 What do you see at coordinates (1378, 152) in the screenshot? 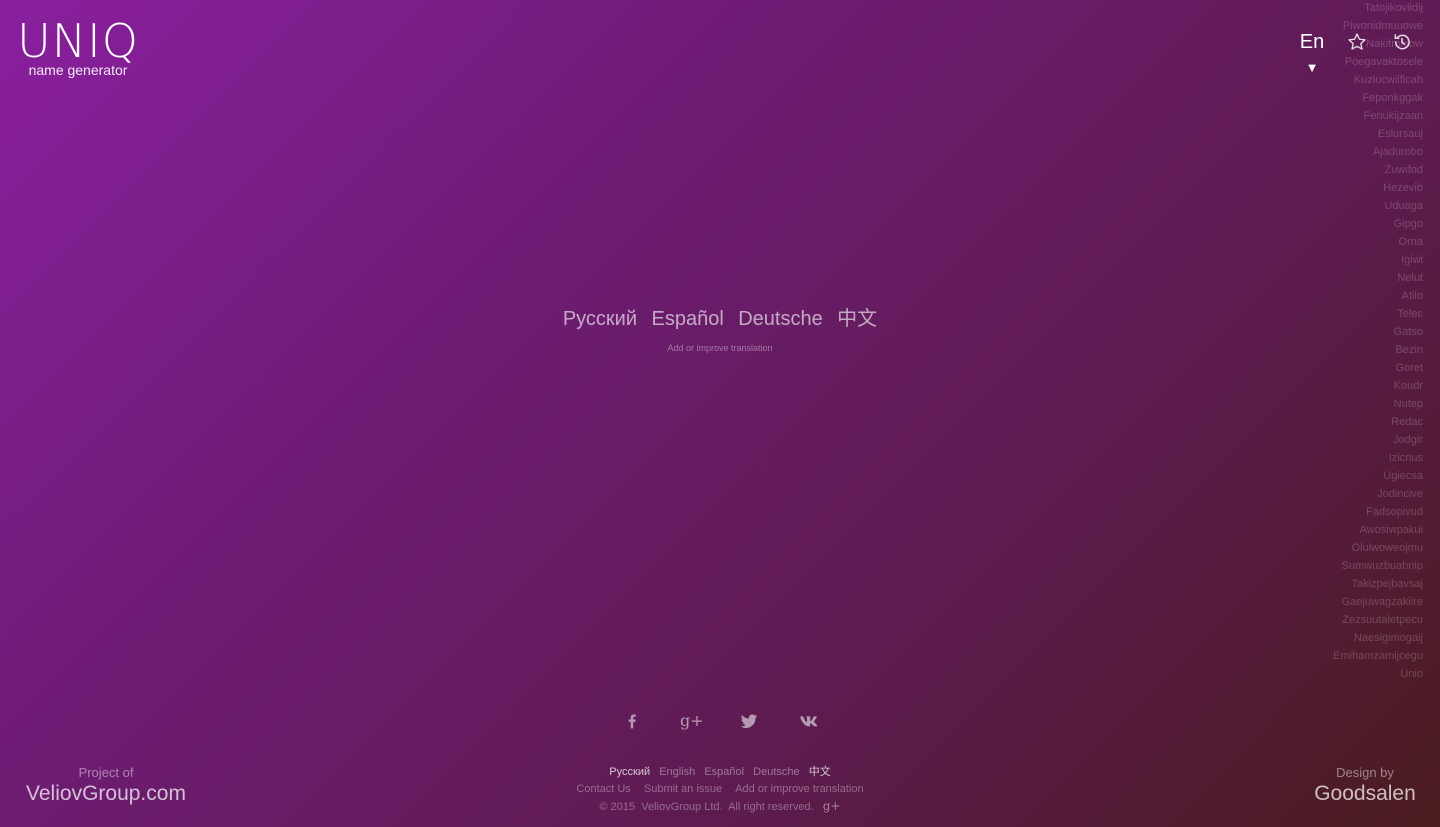
I see `name-item: Ajadurobo` at bounding box center [1378, 152].